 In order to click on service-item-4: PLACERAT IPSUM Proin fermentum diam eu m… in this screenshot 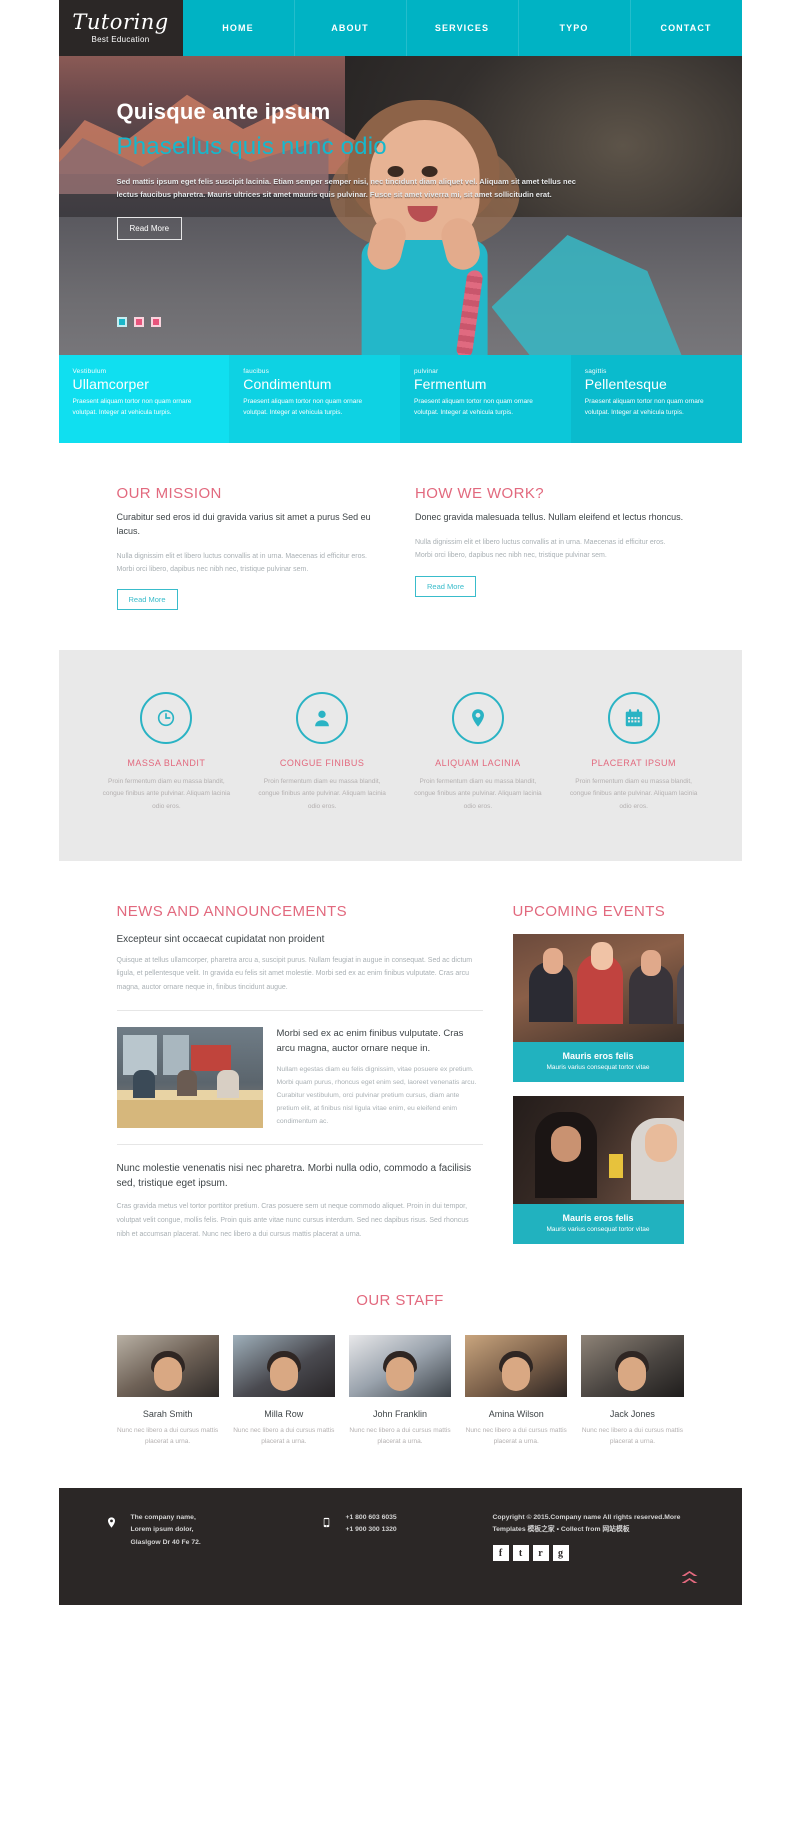, I will do `click(634, 752)`.